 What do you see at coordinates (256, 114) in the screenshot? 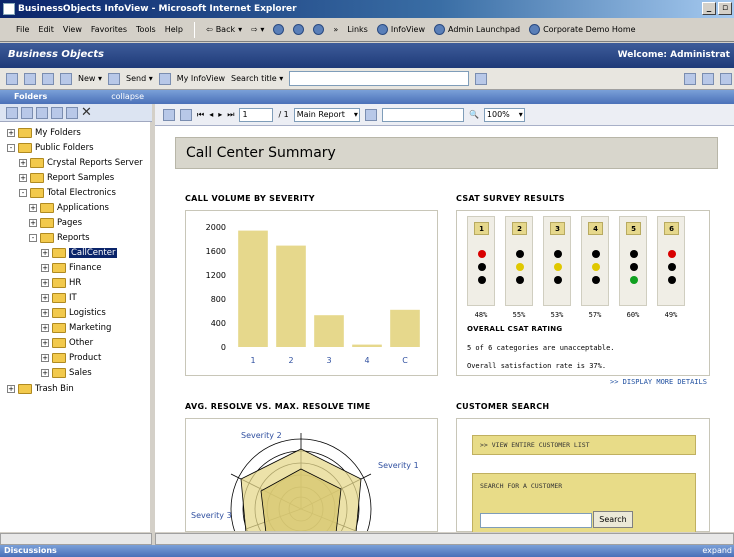
I see `page-input: 1` at bounding box center [256, 114].